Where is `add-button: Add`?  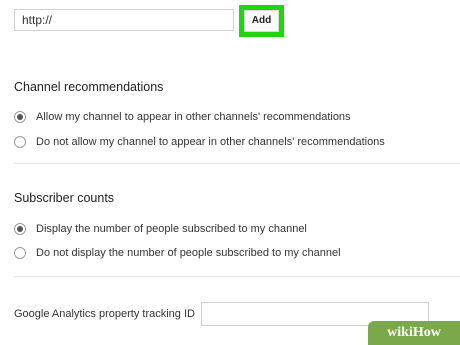 add-button: Add is located at coordinates (261, 21).